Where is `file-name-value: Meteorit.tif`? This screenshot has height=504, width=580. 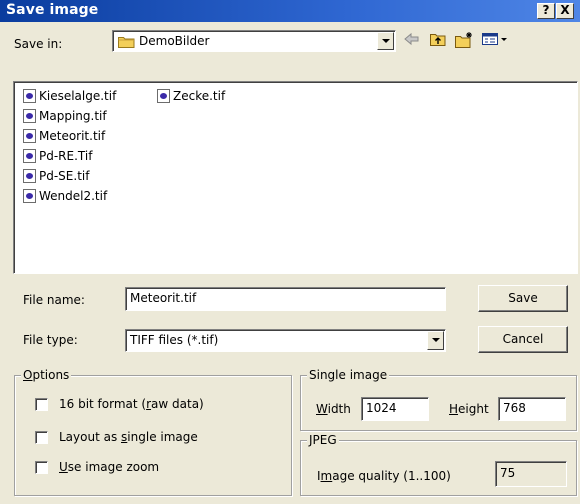 file-name-value: Meteorit.tif is located at coordinates (163, 298).